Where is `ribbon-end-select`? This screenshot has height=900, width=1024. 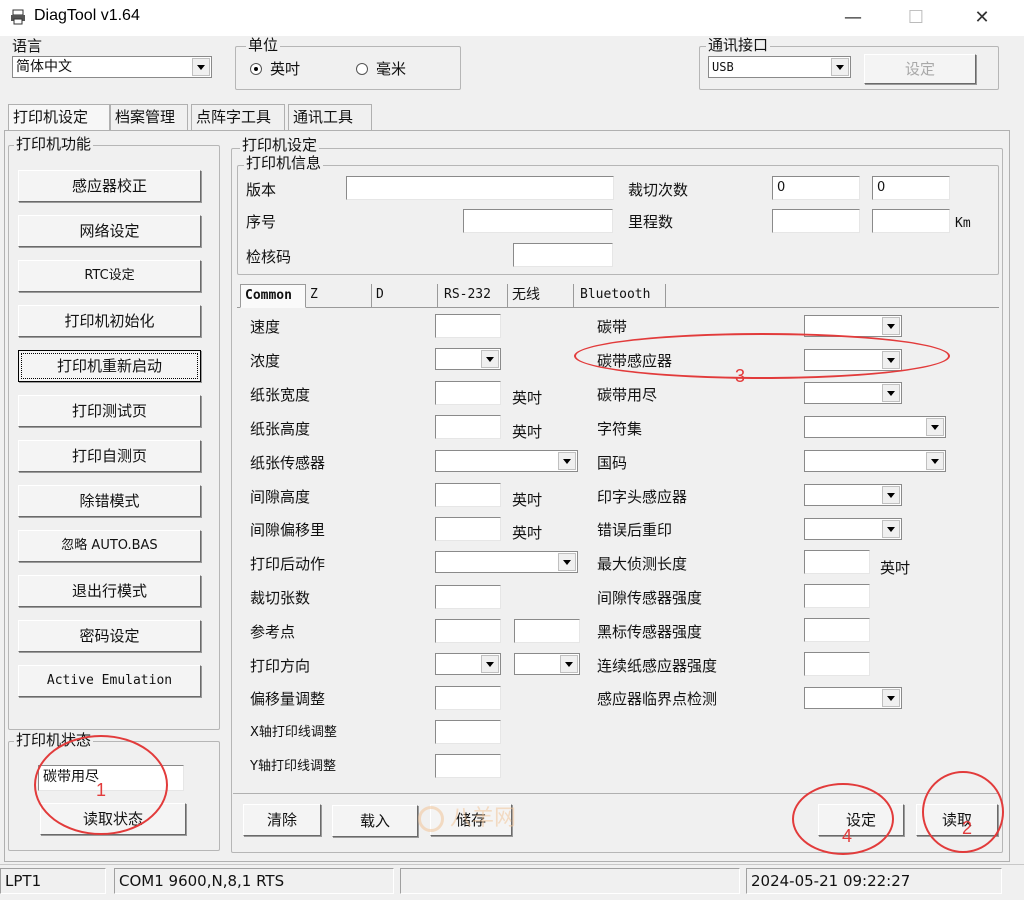
ribbon-end-select is located at coordinates (853, 393).